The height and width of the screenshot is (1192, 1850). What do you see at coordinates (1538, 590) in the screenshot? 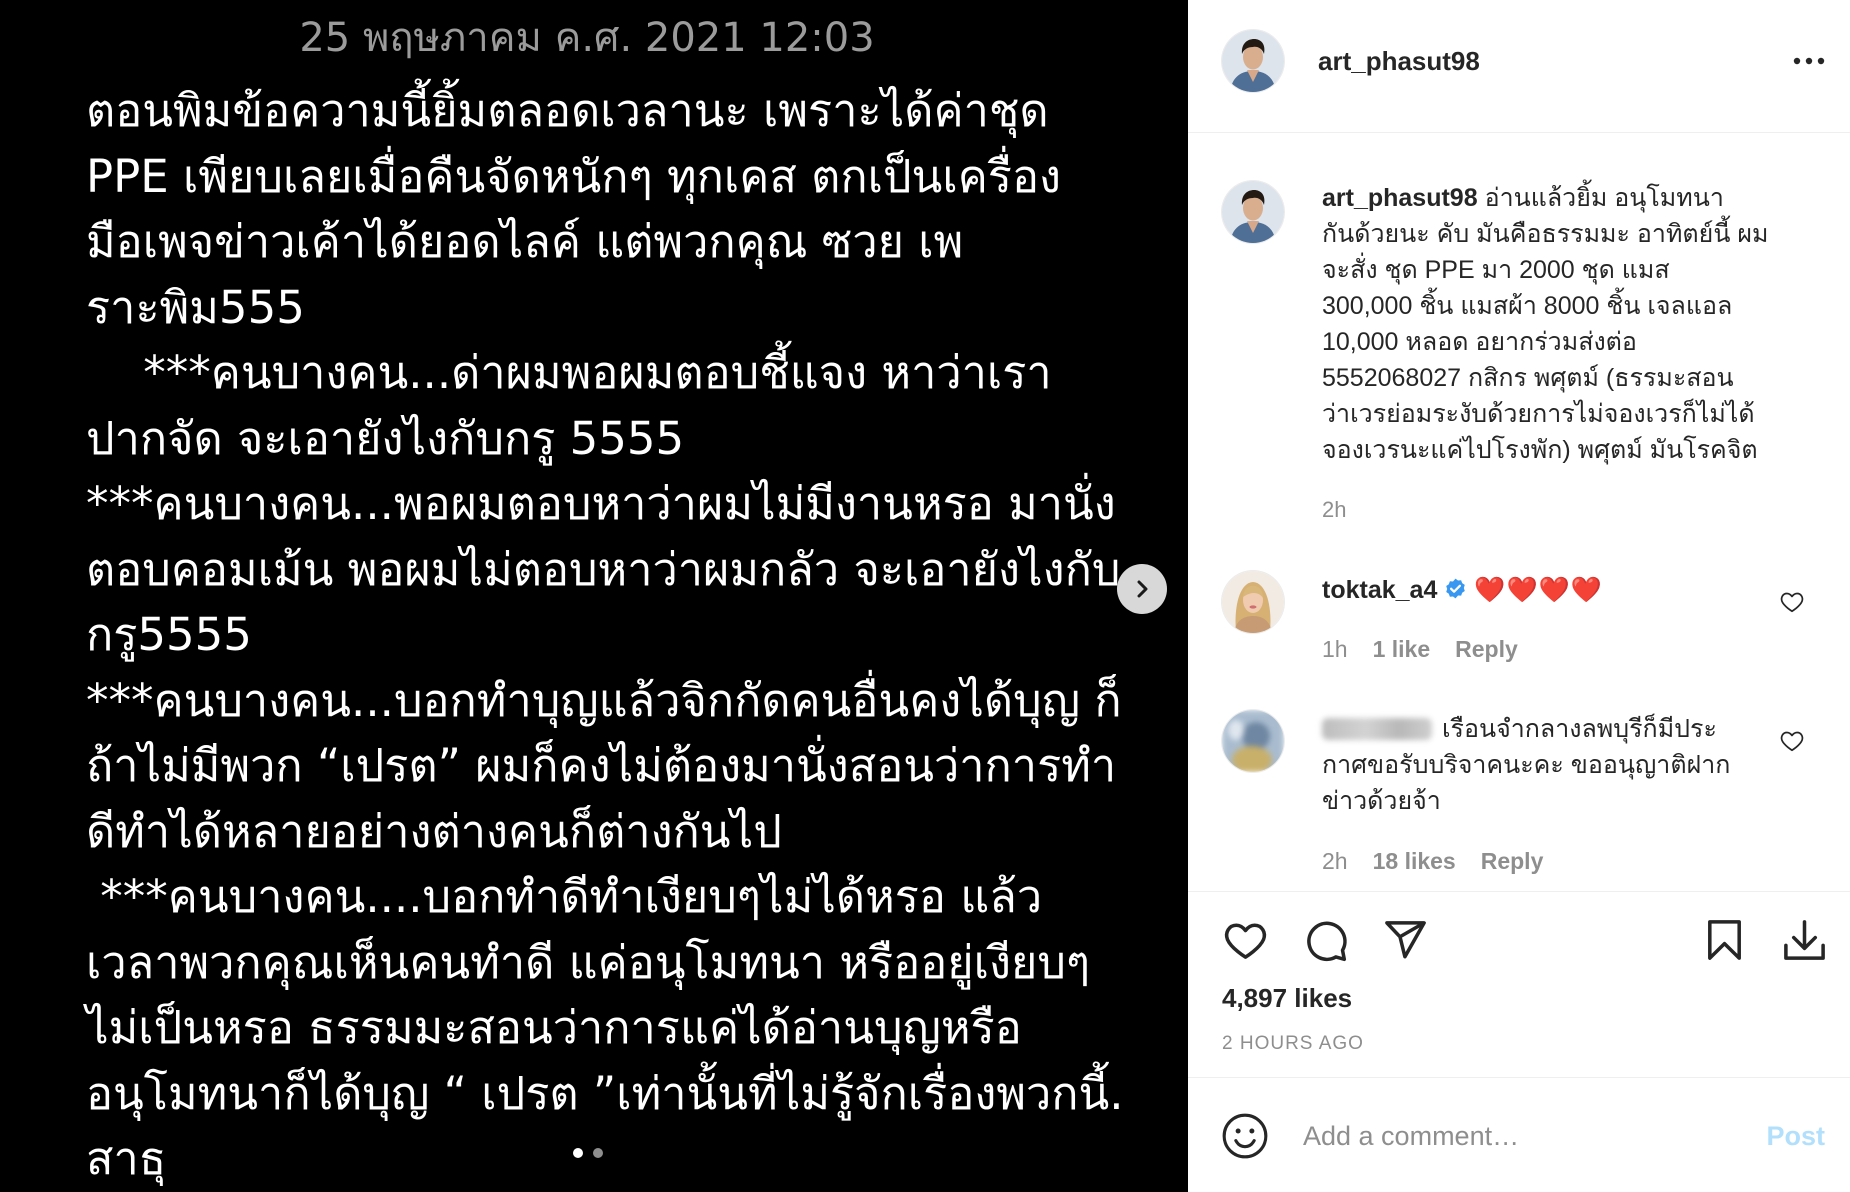
I see `comment-text: ❤️❤️❤️❤️` at bounding box center [1538, 590].